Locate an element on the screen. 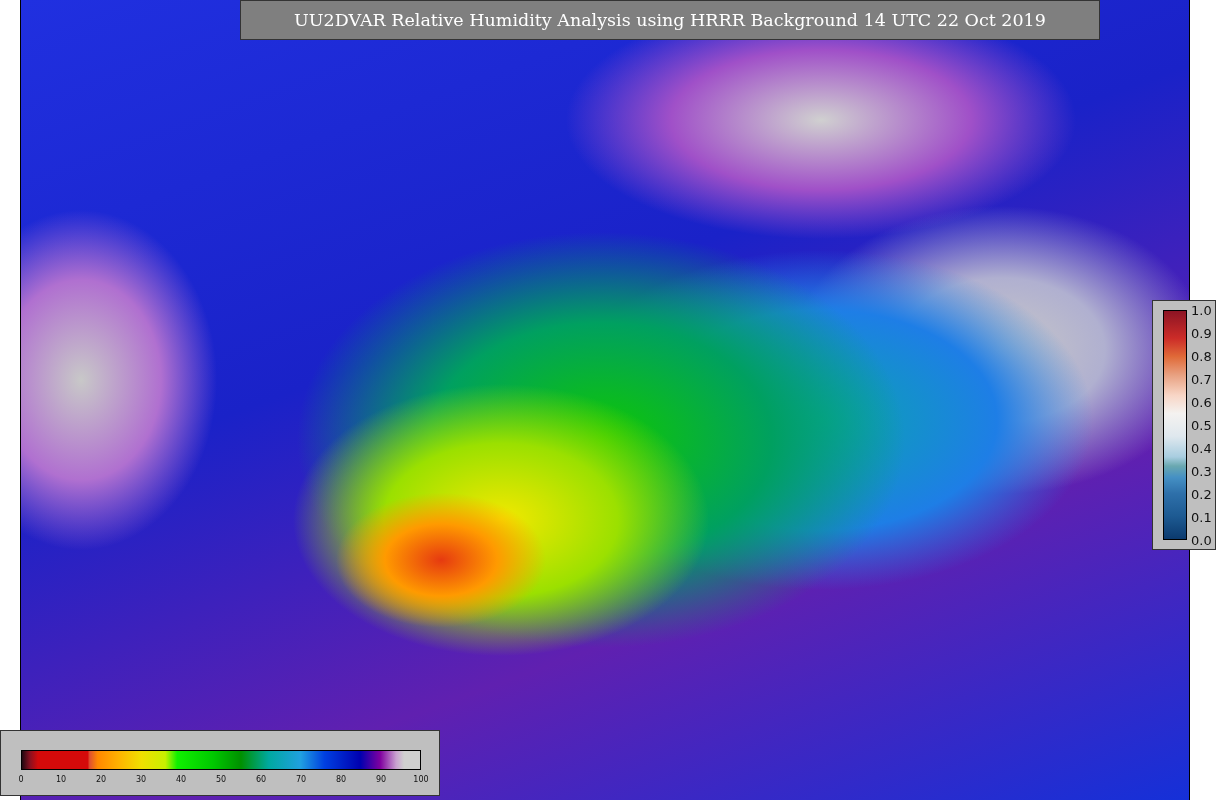  tick-label: 1.0 is located at coordinates (1201, 310).